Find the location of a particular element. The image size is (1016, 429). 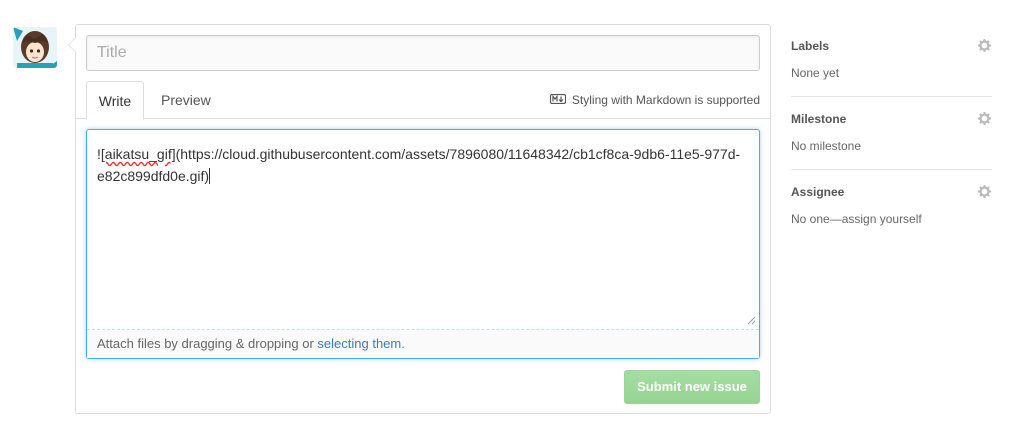

markdown-hint: Styling with Markdown is supported is located at coordinates (654, 100).